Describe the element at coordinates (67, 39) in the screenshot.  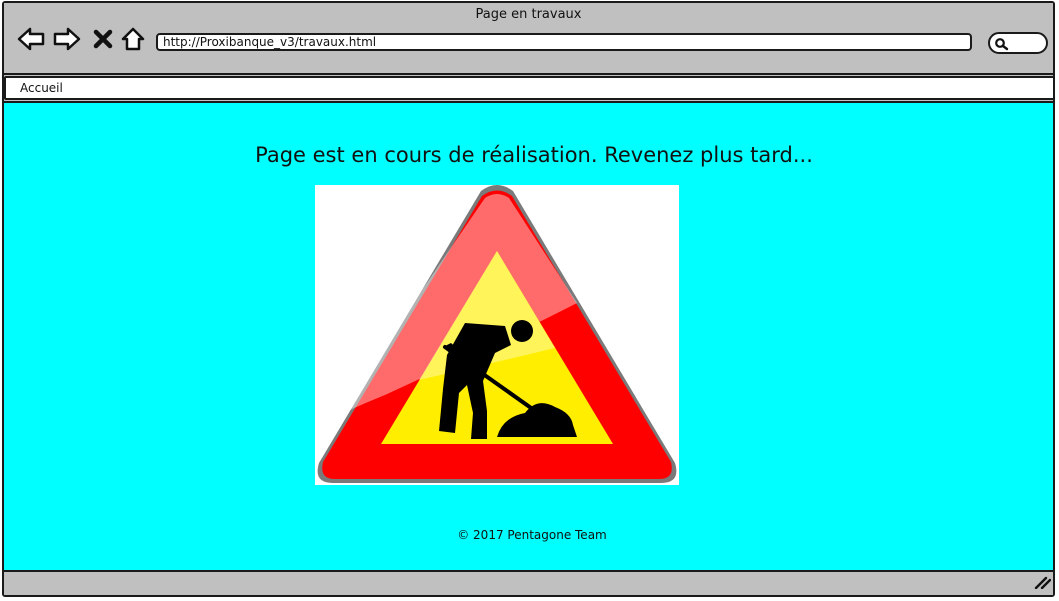
I see `forward-arrow-icon` at that location.